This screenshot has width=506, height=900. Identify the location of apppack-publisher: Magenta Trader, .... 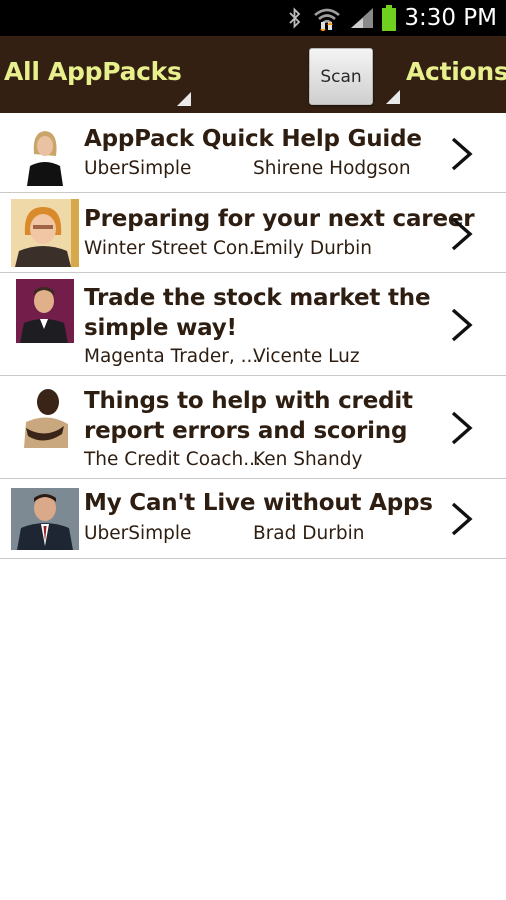
(171, 356).